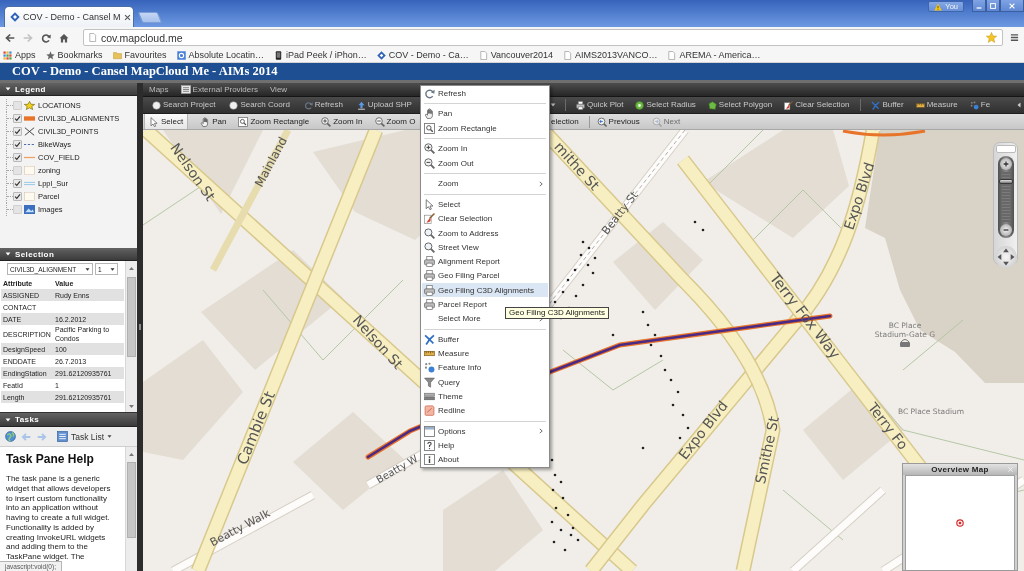 The height and width of the screenshot is (571, 1024). Describe the element at coordinates (618, 121) in the screenshot. I see `toolbar-button: Previous` at that location.